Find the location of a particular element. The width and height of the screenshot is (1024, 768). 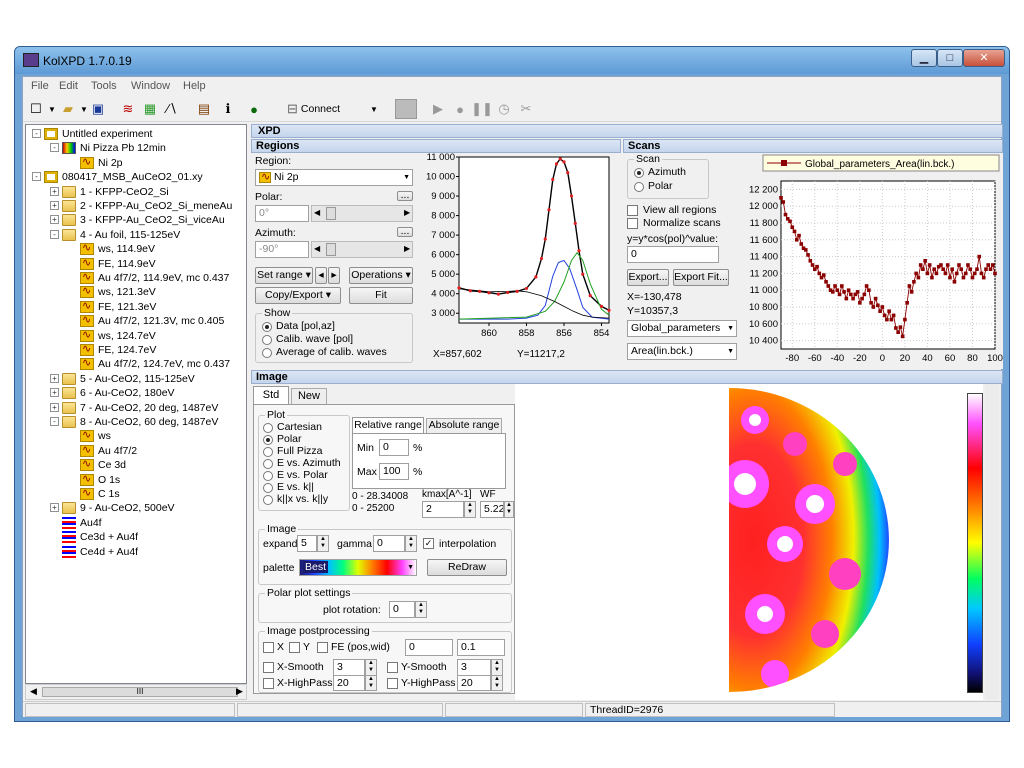

x-checkbox is located at coordinates (268, 647).